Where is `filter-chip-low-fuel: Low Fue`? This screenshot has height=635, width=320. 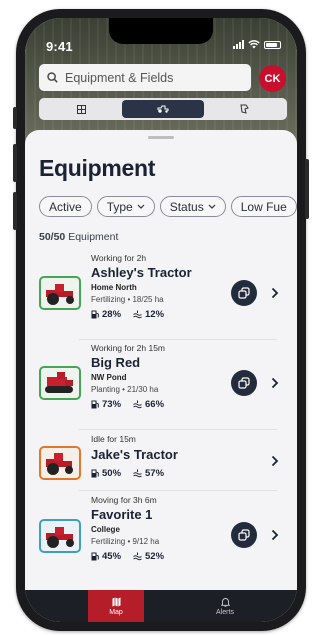
filter-chip-low-fuel: Low Fue is located at coordinates (263, 206).